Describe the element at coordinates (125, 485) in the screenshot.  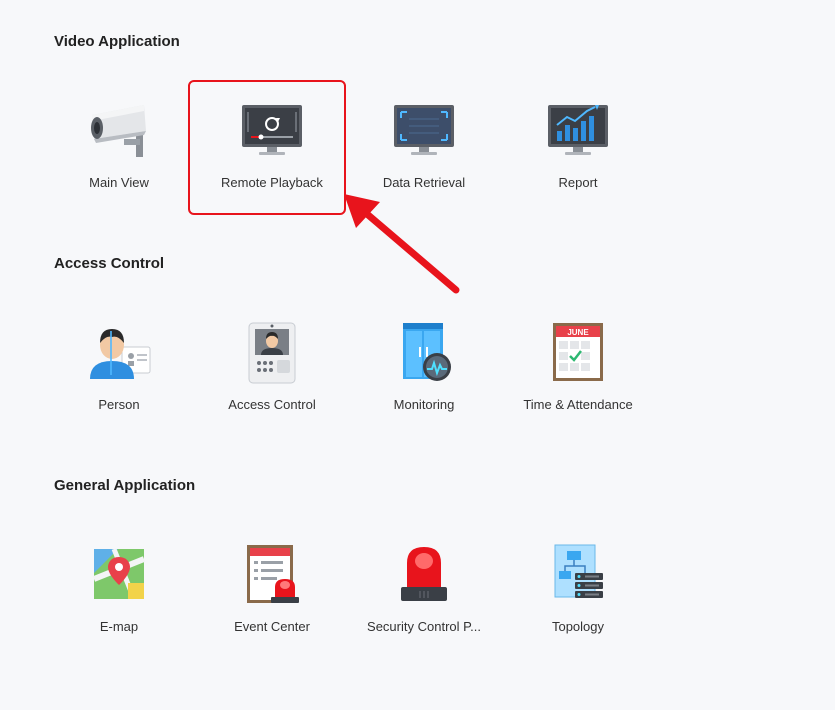
I see `section-title-general-application: General Application` at that location.